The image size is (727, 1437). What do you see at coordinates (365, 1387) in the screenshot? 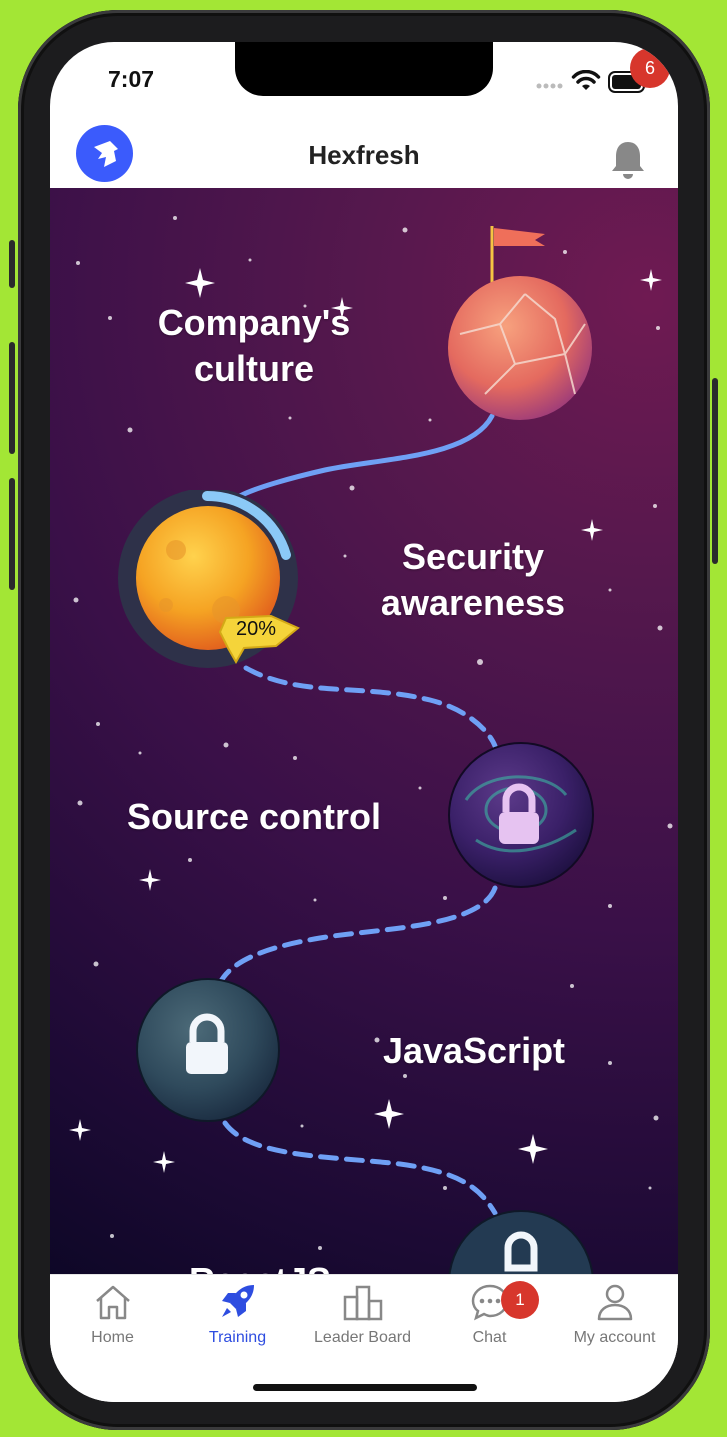
I see `home-indicator` at bounding box center [365, 1387].